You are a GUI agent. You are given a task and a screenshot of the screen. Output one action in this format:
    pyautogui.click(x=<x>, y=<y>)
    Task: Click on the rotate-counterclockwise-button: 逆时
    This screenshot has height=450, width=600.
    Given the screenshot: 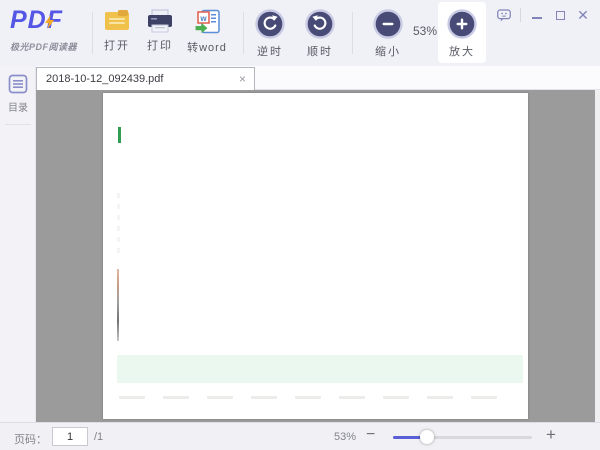 What is the action you would take?
    pyautogui.click(x=270, y=35)
    